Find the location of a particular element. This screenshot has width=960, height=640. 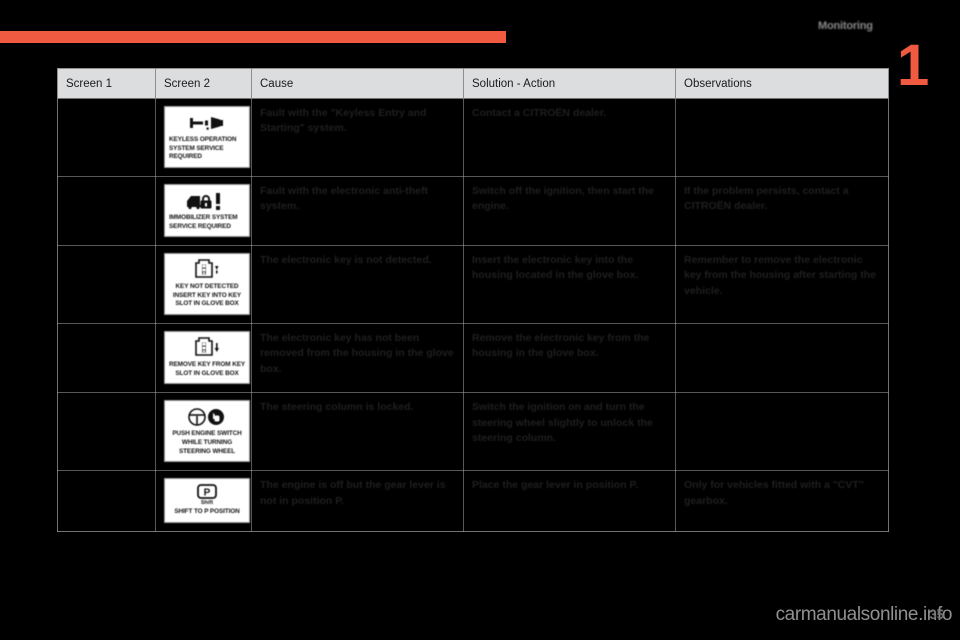

dashboard-message-graphic: P Shift SHIFT TO P POSITION is located at coordinates (207, 500).